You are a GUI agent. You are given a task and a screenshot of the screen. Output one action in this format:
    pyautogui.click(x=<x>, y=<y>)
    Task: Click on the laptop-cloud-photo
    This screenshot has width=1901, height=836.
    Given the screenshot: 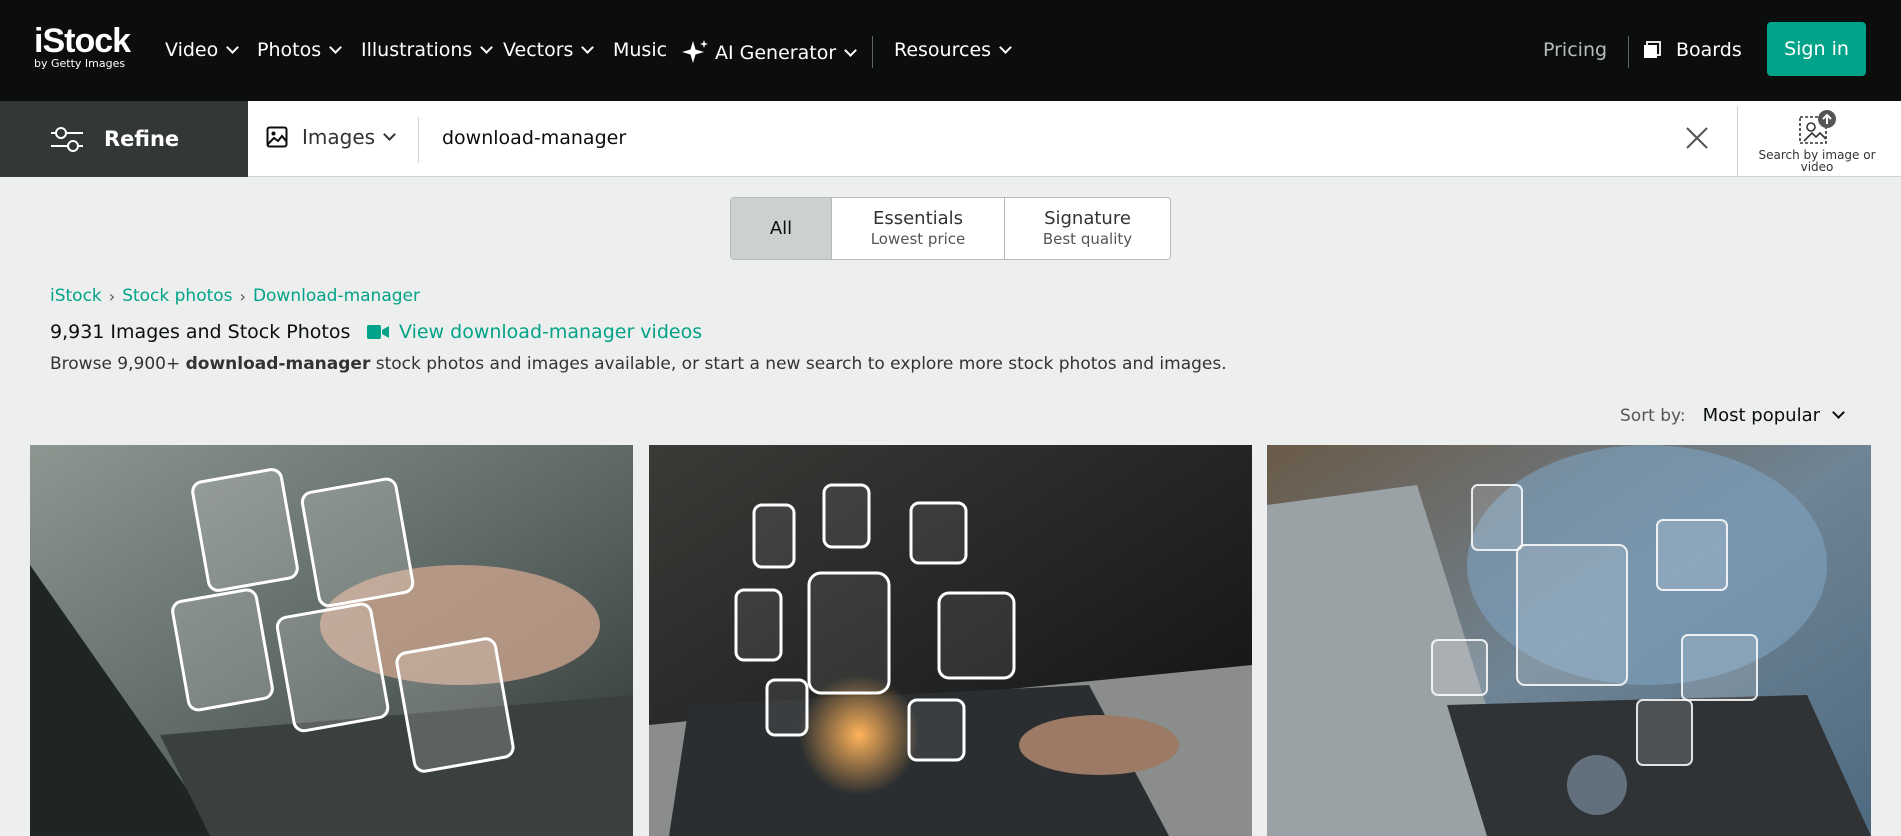 What is the action you would take?
    pyautogui.click(x=1569, y=640)
    